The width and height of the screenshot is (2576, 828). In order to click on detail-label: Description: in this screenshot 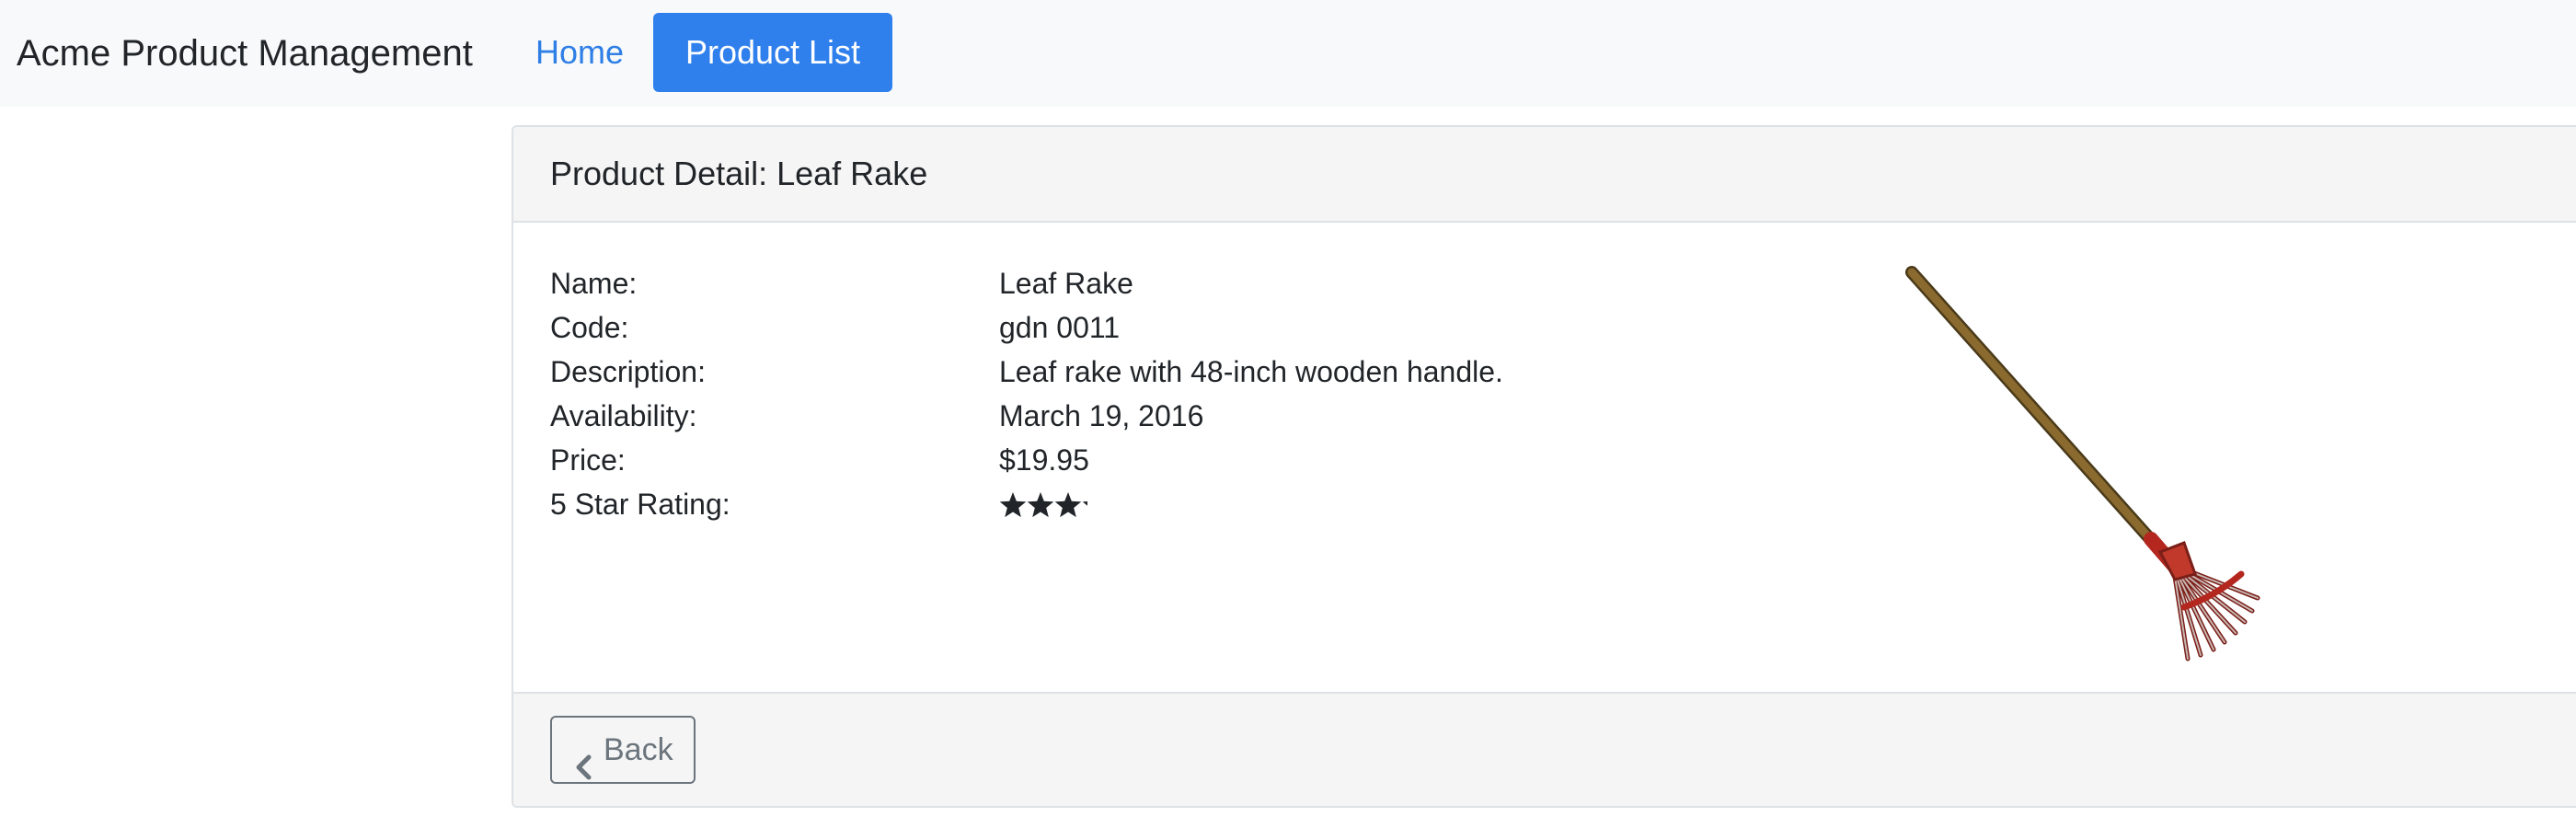, I will do `click(628, 371)`.